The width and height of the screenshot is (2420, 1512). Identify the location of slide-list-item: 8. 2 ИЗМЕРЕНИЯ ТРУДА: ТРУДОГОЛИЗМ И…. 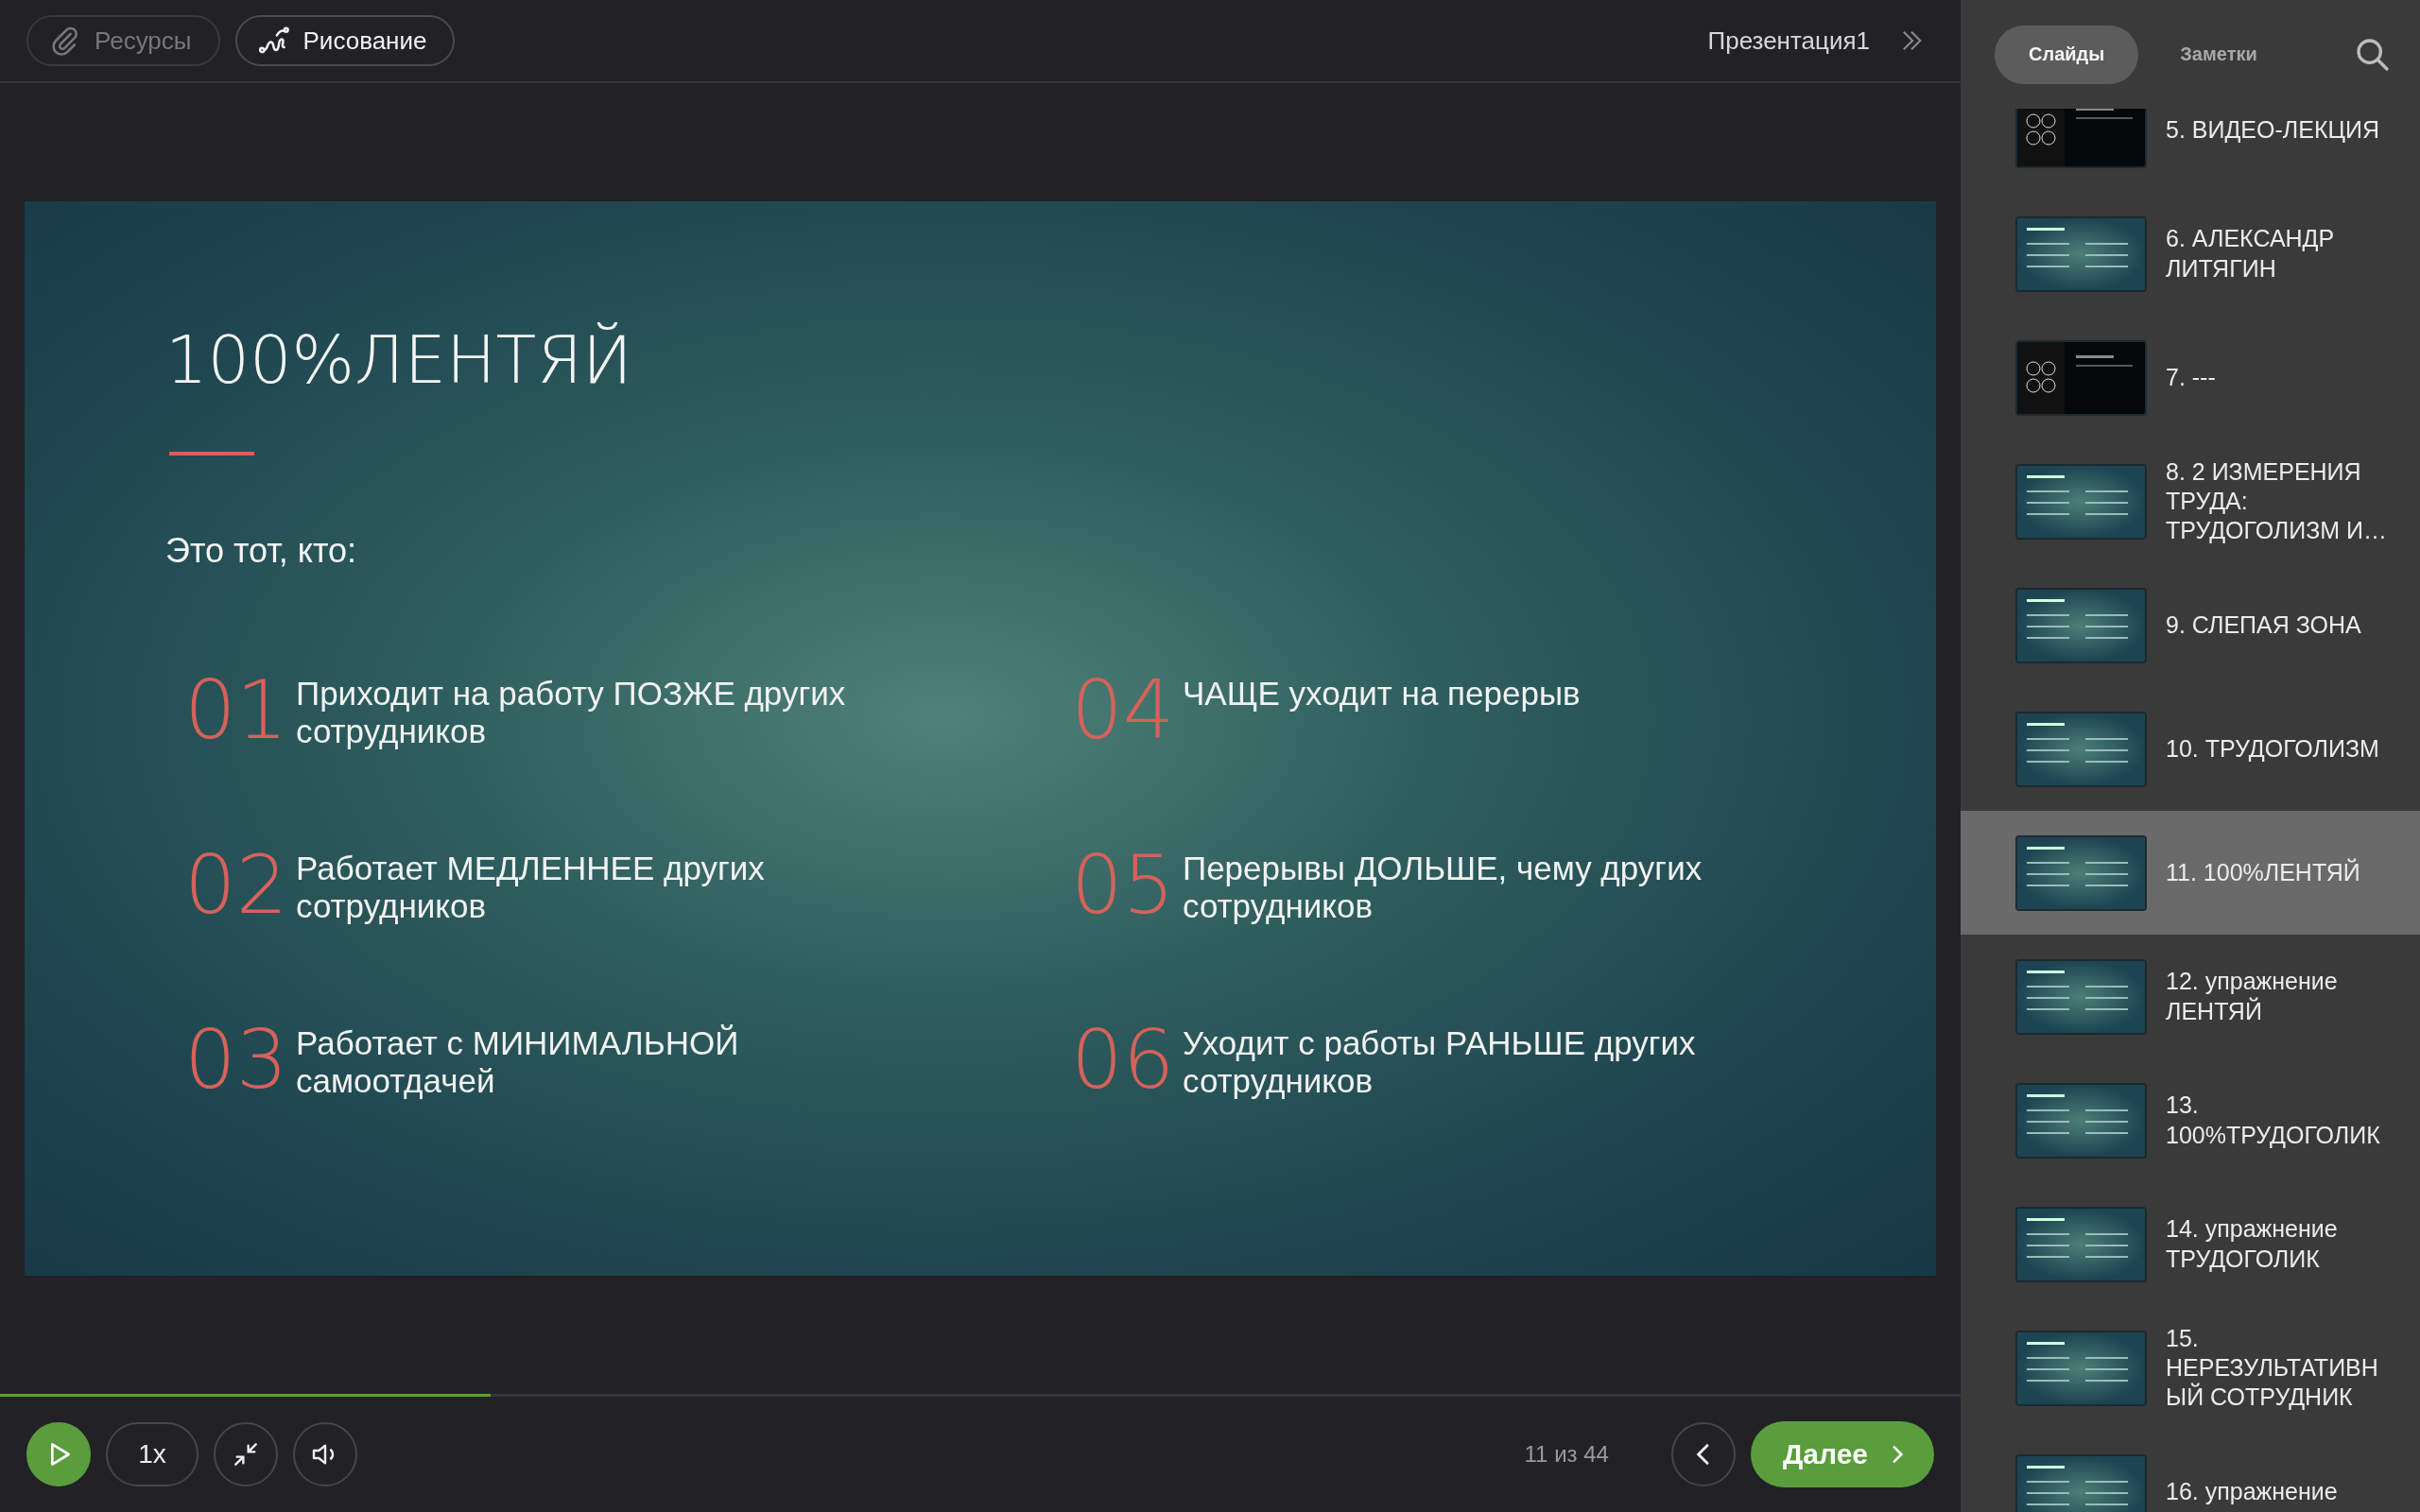
(2190, 501).